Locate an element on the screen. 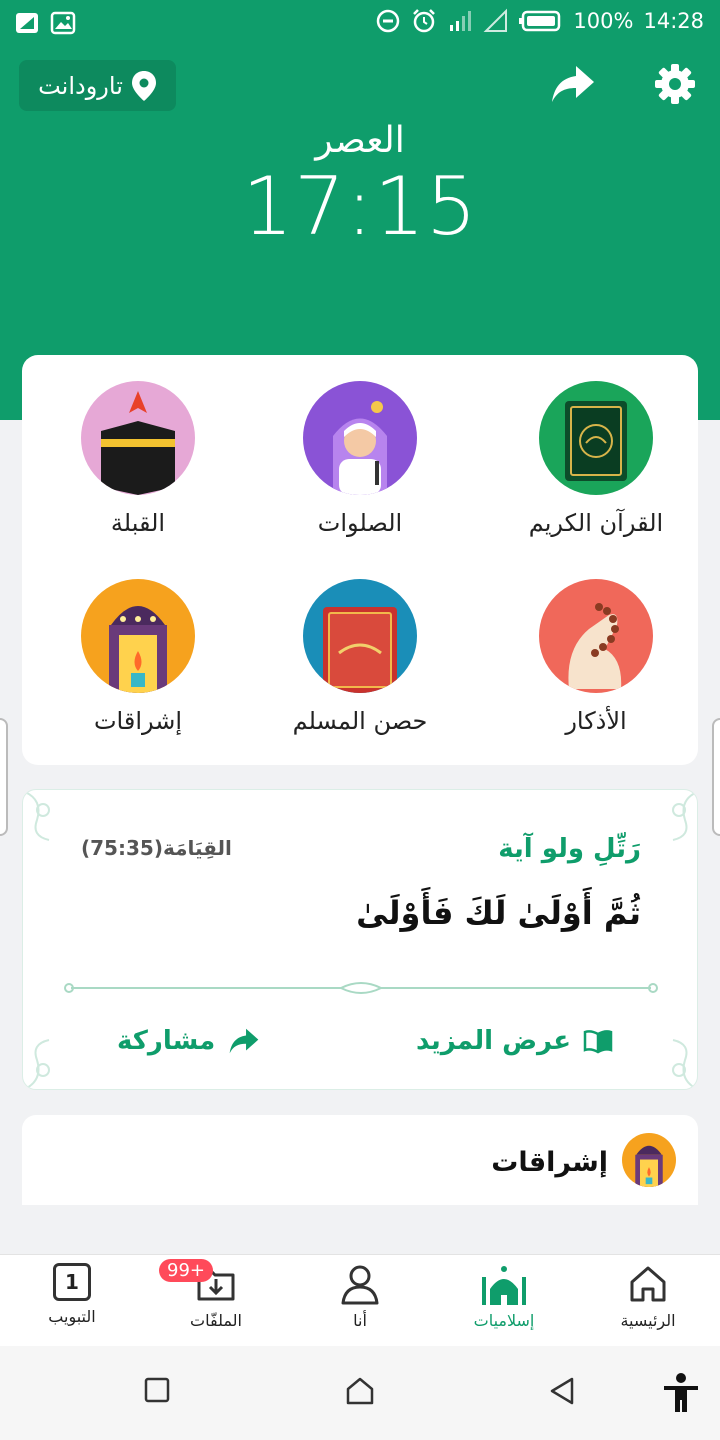  home-icon is located at coordinates (648, 1284).